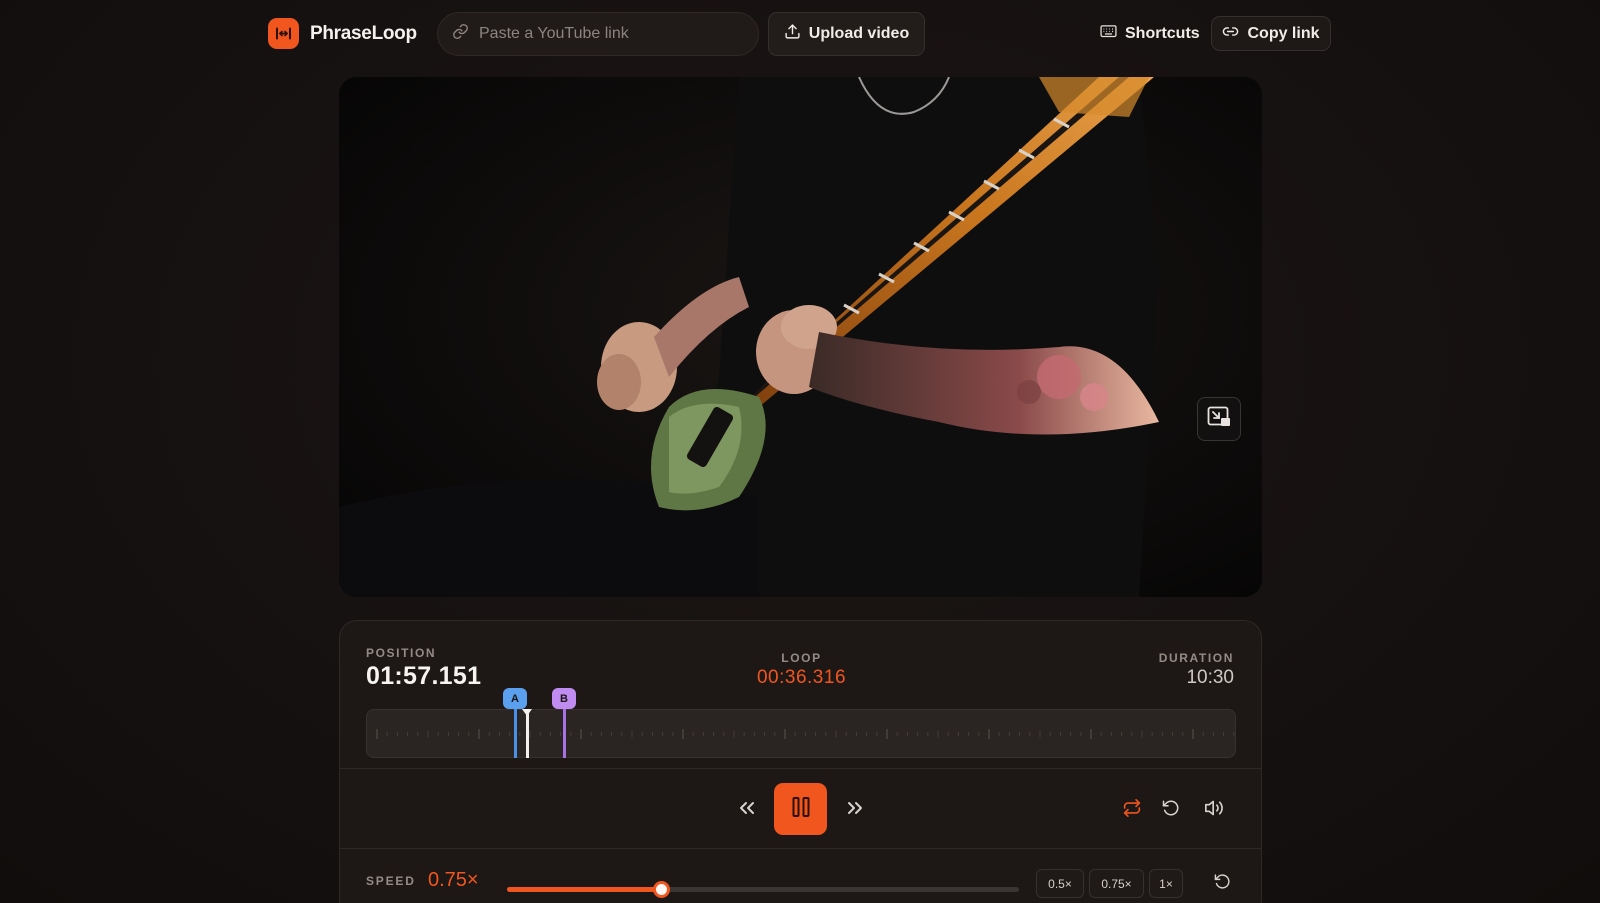 The image size is (1600, 903). I want to click on volume-icon, so click(1214, 810).